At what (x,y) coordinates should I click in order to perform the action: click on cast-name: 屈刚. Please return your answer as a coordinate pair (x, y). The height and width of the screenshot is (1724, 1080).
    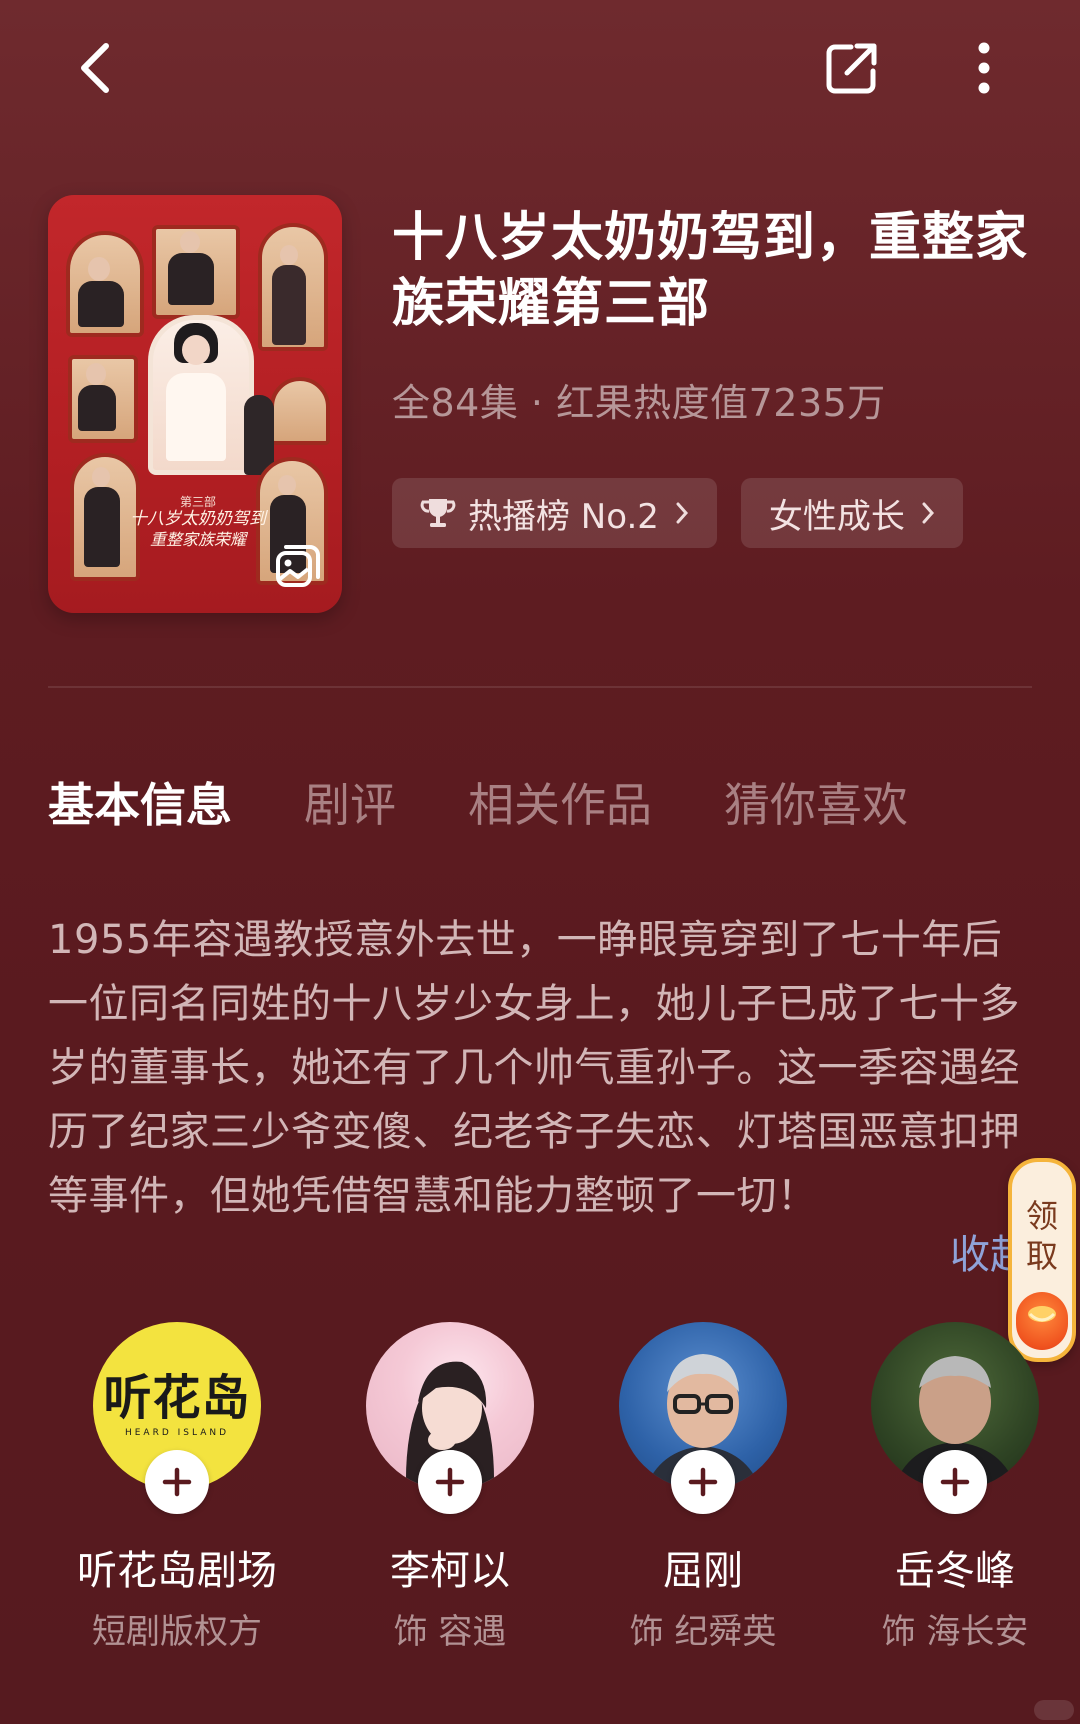
    Looking at the image, I should click on (703, 1571).